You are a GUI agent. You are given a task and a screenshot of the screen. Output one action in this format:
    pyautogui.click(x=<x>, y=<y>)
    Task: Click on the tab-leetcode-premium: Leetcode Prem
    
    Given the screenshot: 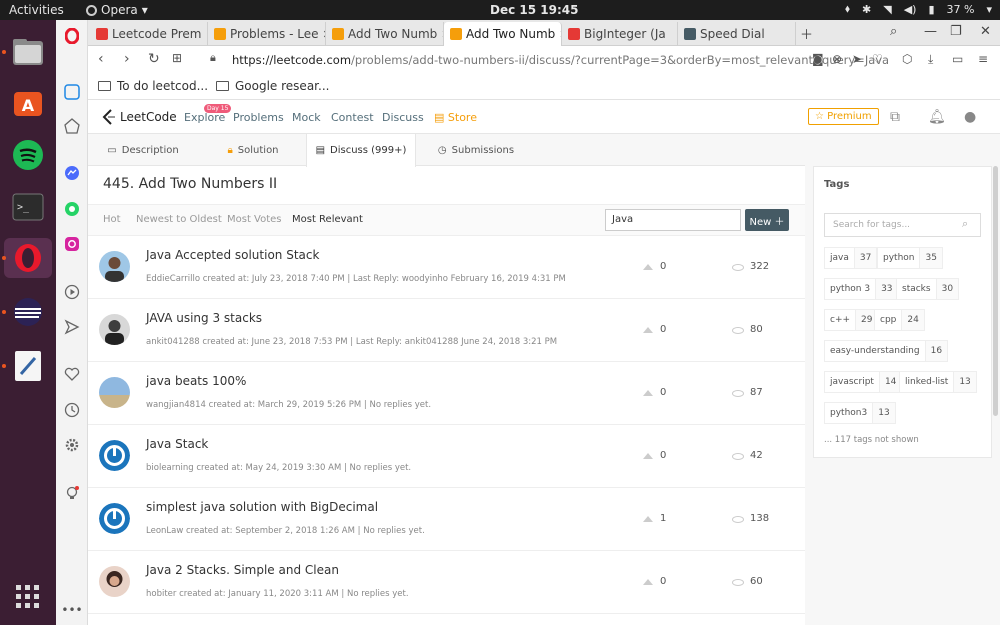 What is the action you would take?
    pyautogui.click(x=149, y=34)
    